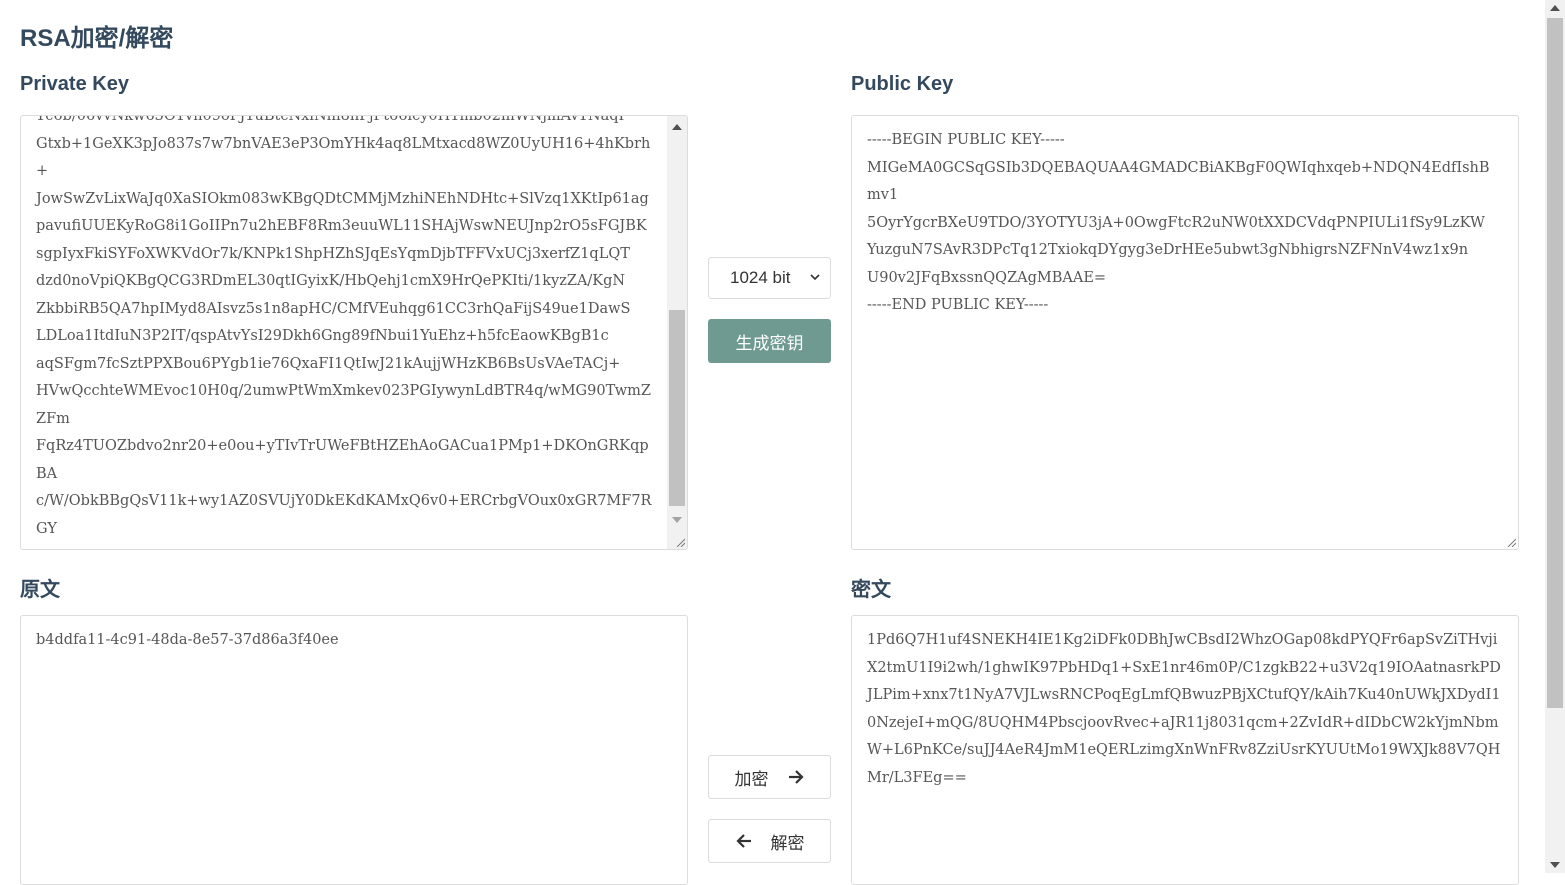  What do you see at coordinates (787, 843) in the screenshot?
I see `decrypt-label: 解密` at bounding box center [787, 843].